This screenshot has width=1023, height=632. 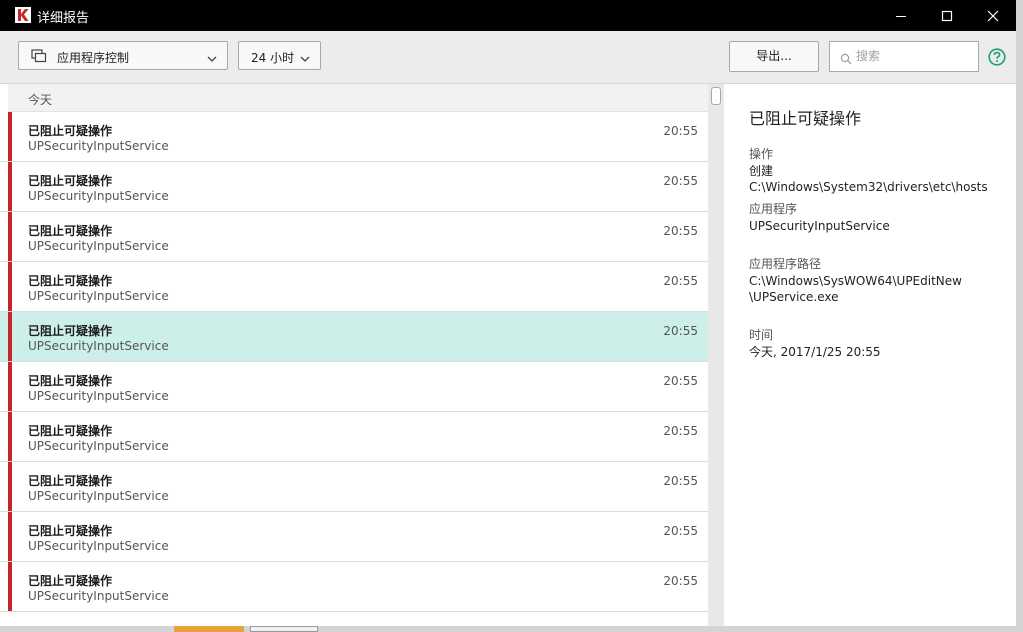 What do you see at coordinates (997, 59) in the screenshot?
I see `help-icon` at bounding box center [997, 59].